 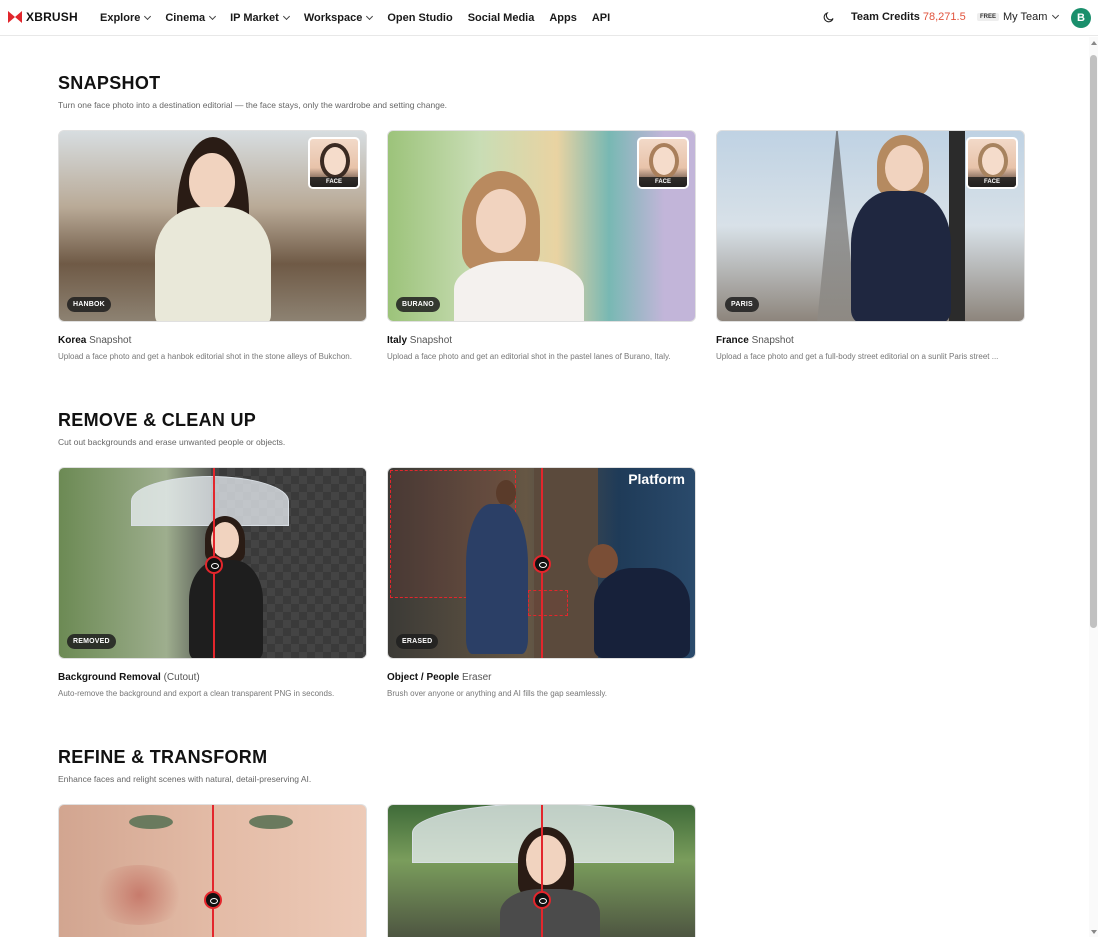 I want to click on erase-selection-box, so click(x=548, y=603).